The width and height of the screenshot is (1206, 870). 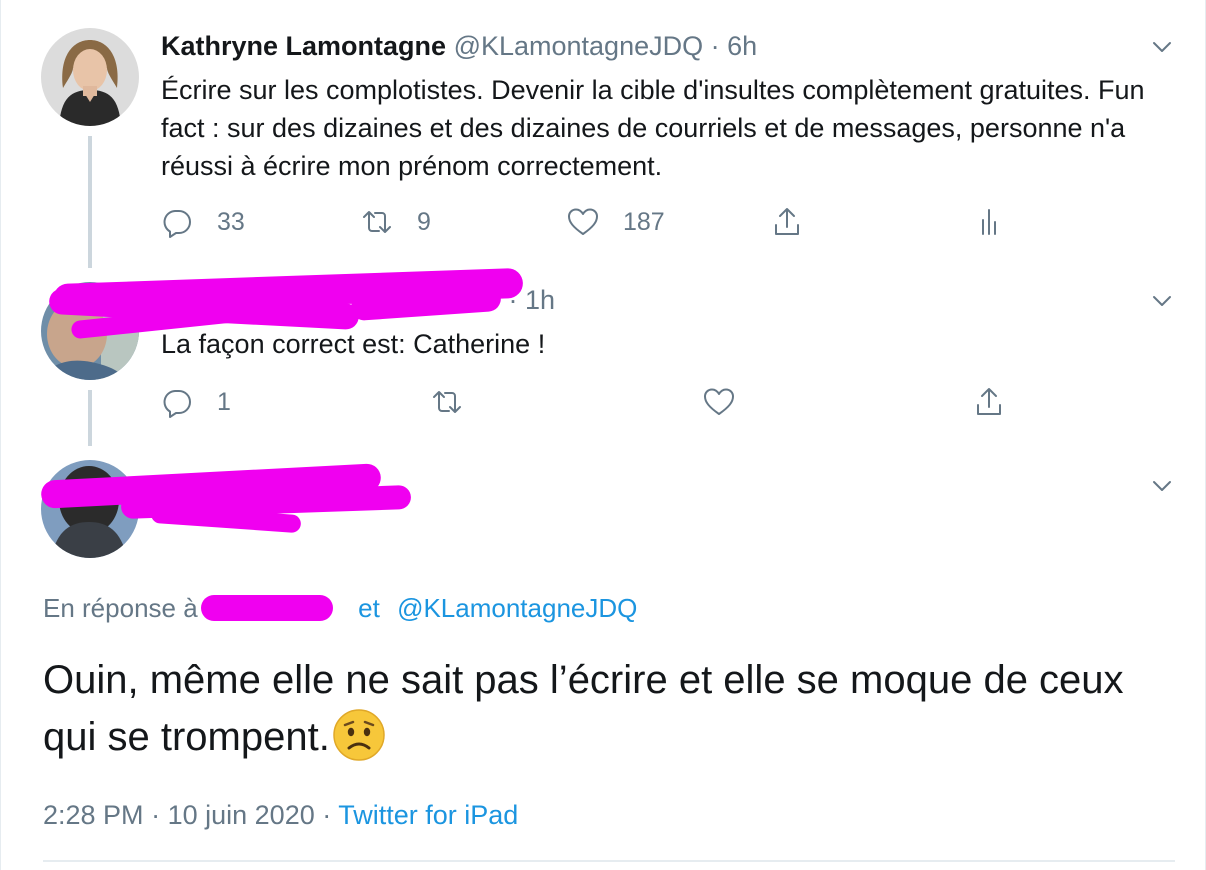 I want to click on author-name: Kathryne Lamontagne, so click(x=303, y=46).